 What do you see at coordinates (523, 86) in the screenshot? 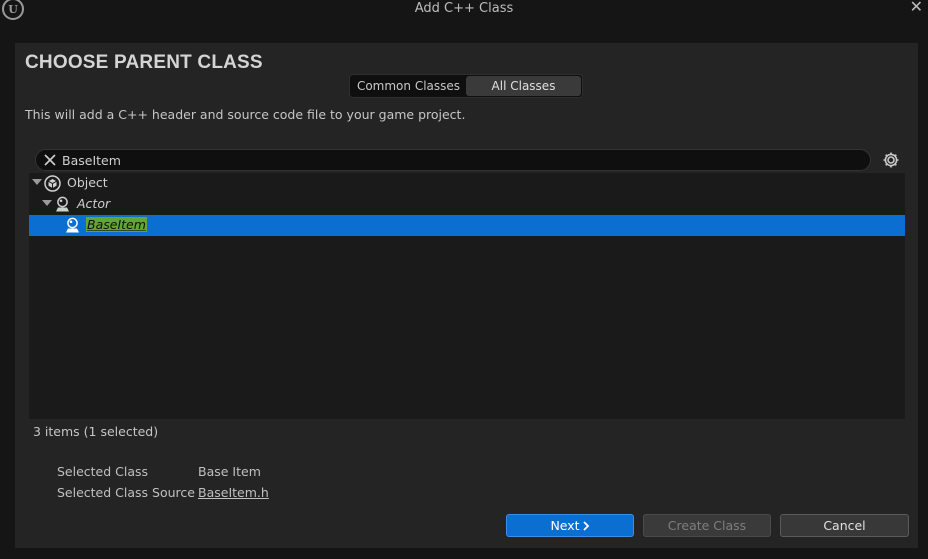
I see `tab-all-classes: All Classes` at bounding box center [523, 86].